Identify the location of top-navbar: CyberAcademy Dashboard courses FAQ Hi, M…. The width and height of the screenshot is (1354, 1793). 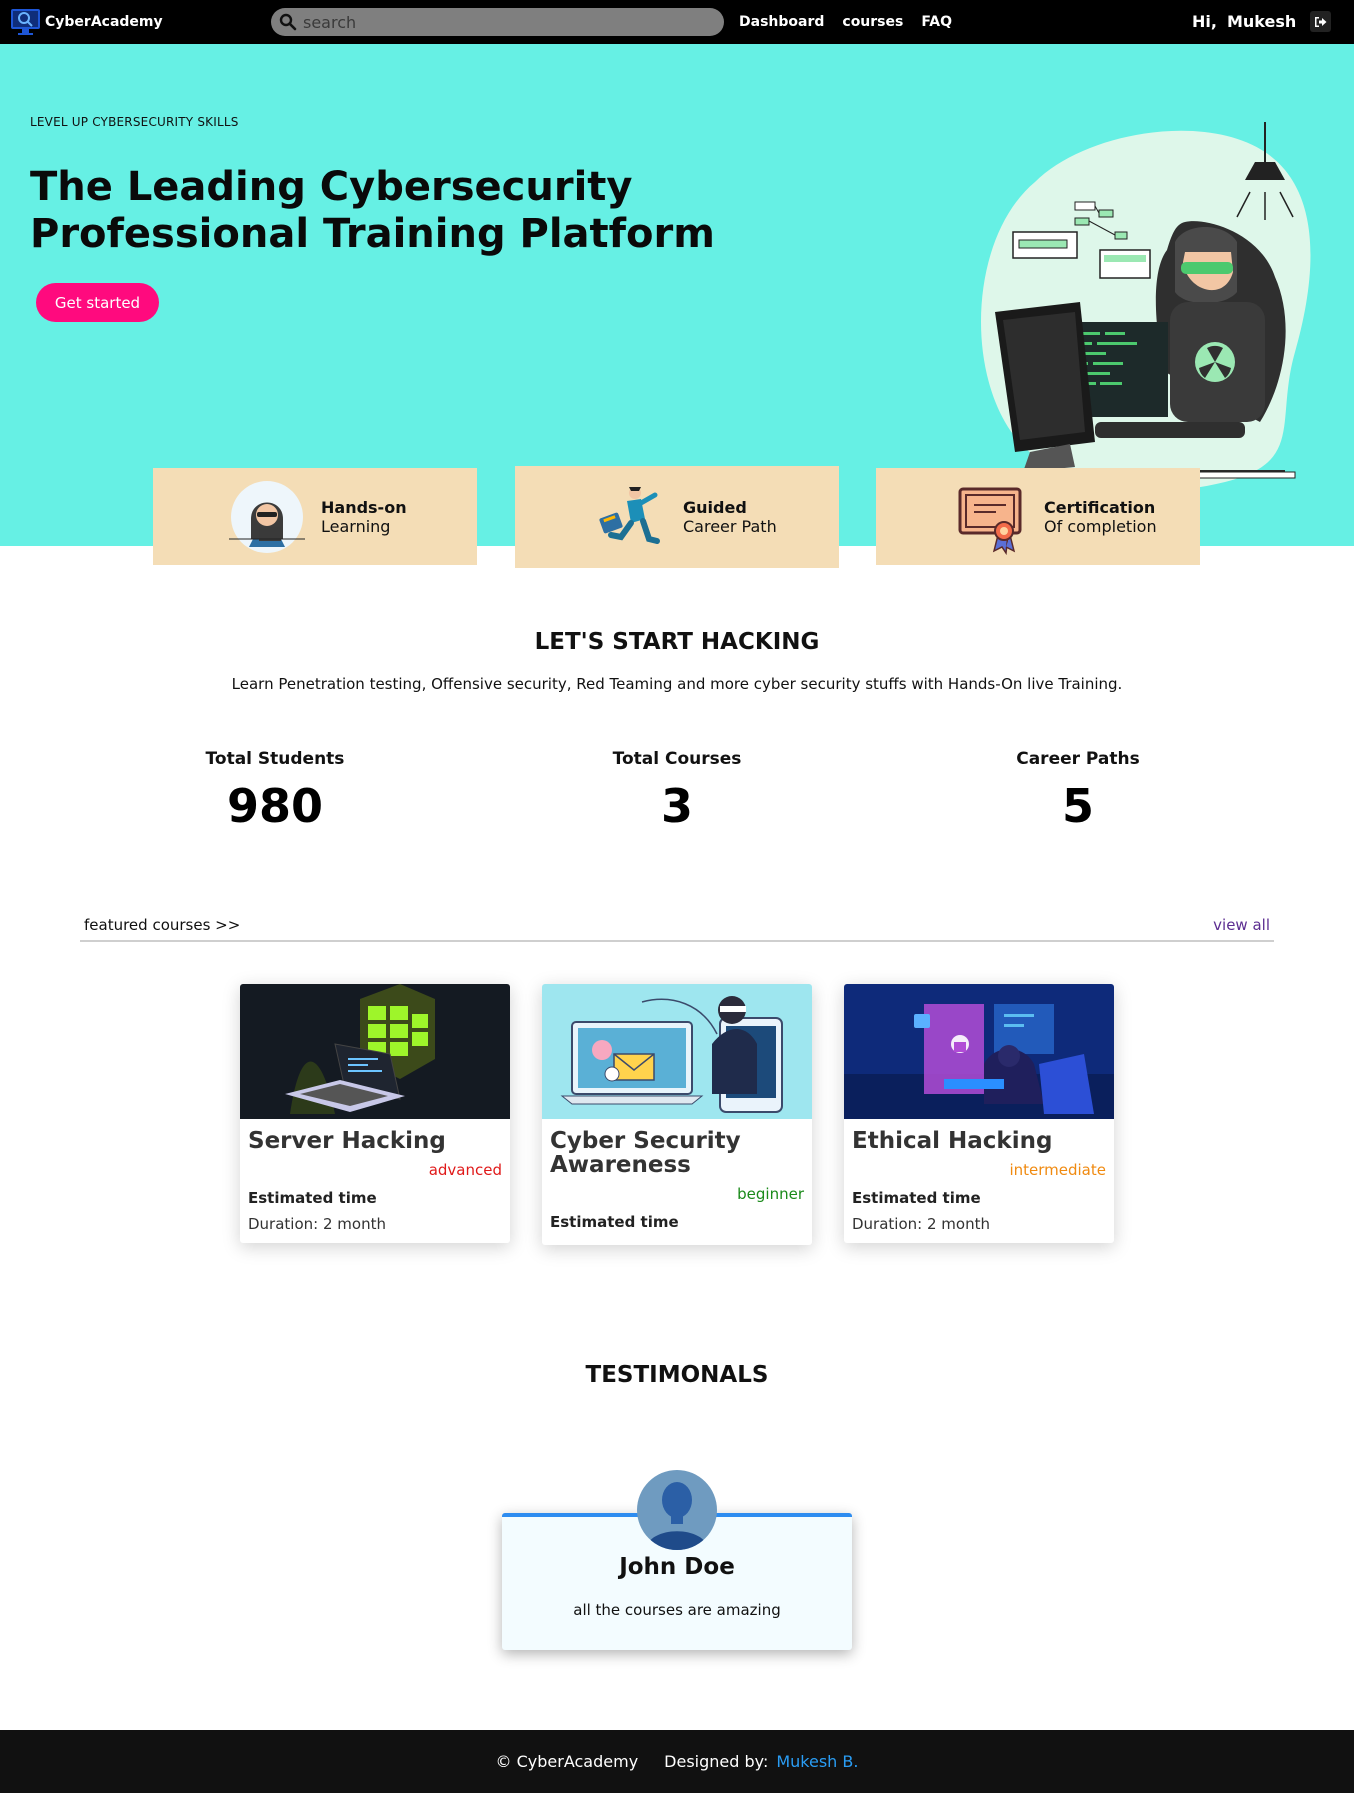
(677, 22).